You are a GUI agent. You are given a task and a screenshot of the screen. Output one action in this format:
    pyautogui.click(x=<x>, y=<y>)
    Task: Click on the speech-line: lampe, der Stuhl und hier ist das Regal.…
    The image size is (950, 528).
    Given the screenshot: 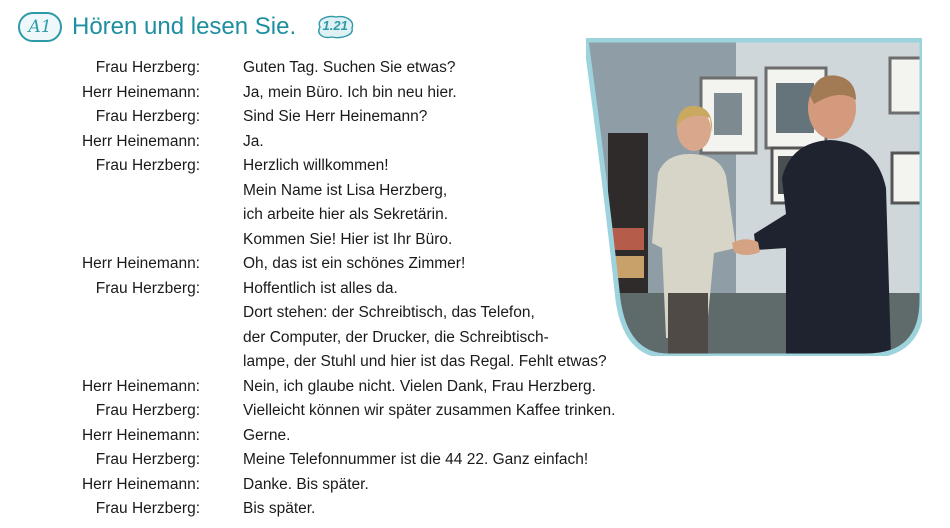 What is the action you would take?
    pyautogui.click(x=425, y=361)
    